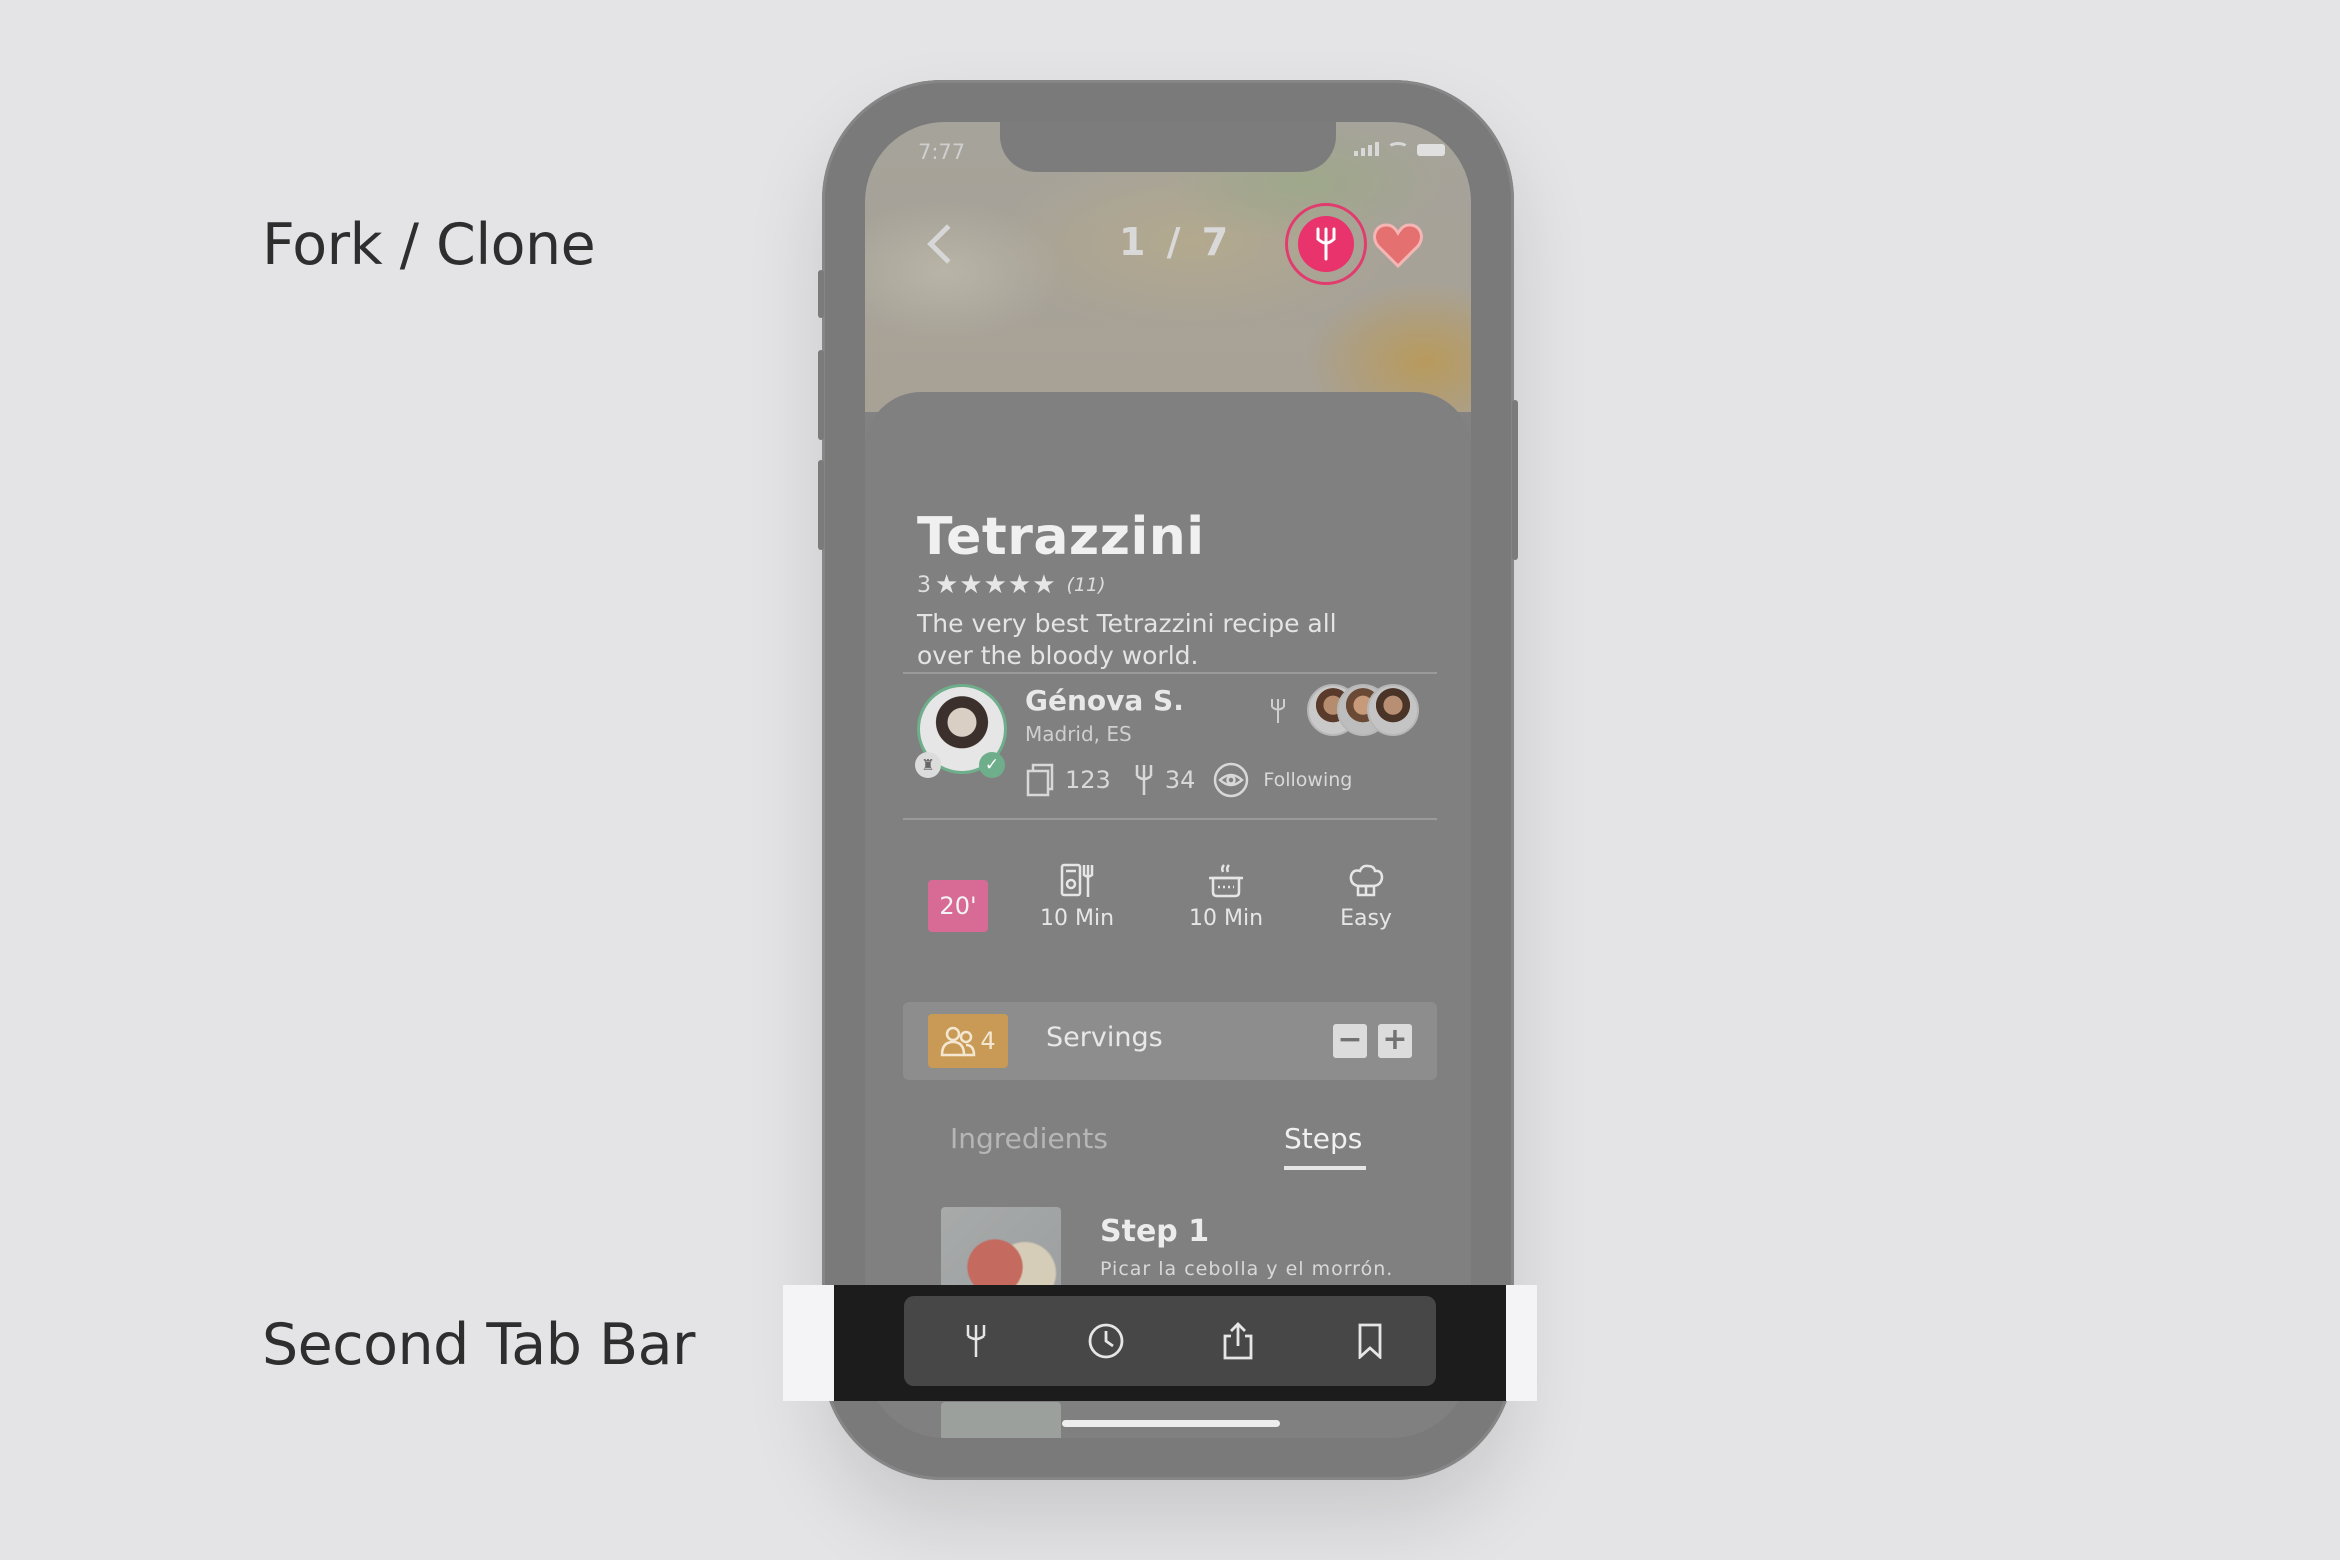  What do you see at coordinates (1077, 880) in the screenshot?
I see `prep-board-icon` at bounding box center [1077, 880].